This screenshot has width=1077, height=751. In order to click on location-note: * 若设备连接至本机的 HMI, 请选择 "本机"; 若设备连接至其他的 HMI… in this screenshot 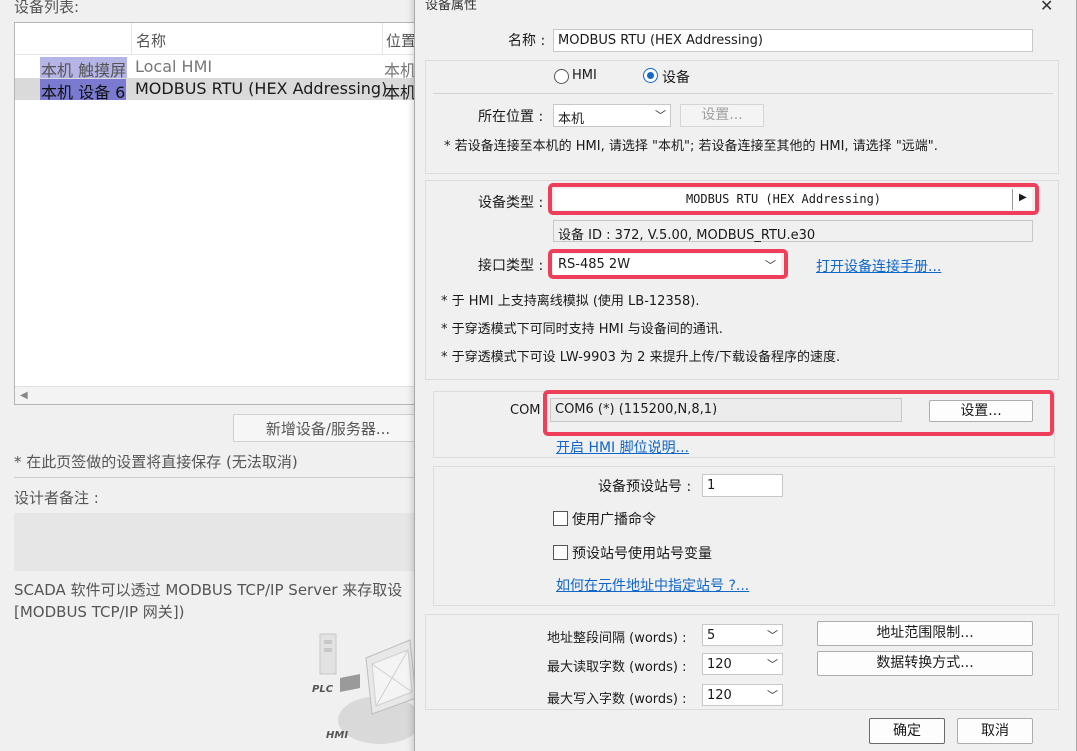, I will do `click(691, 146)`.